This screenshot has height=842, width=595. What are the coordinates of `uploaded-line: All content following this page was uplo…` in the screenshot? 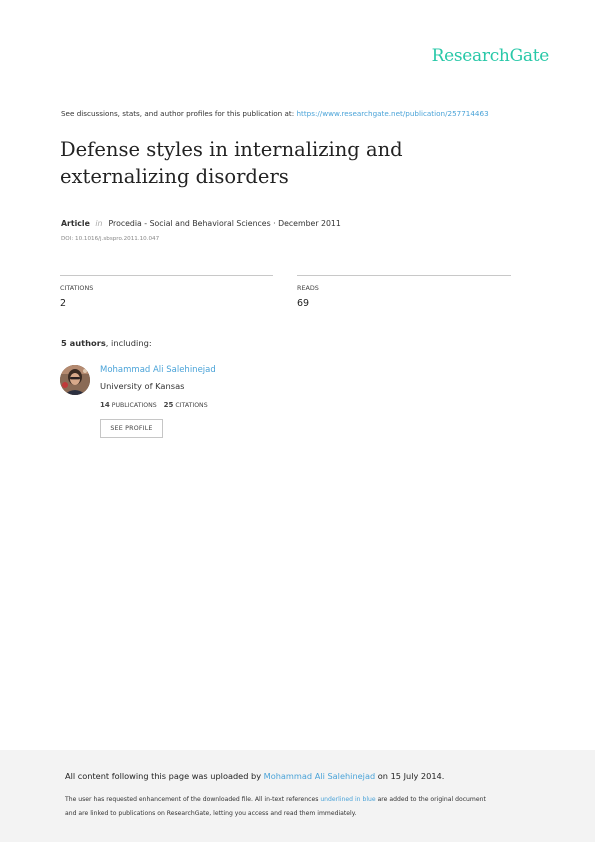 It's located at (254, 776).